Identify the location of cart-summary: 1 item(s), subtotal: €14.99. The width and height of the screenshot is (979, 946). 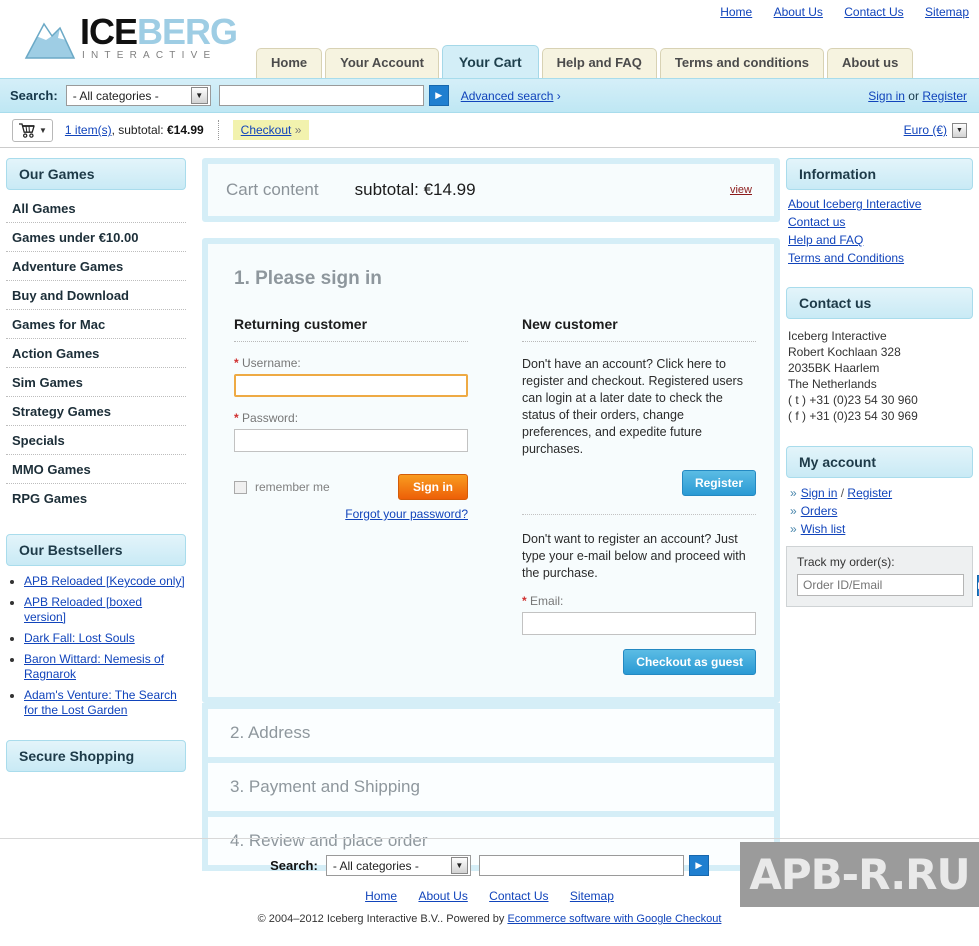
(134, 130).